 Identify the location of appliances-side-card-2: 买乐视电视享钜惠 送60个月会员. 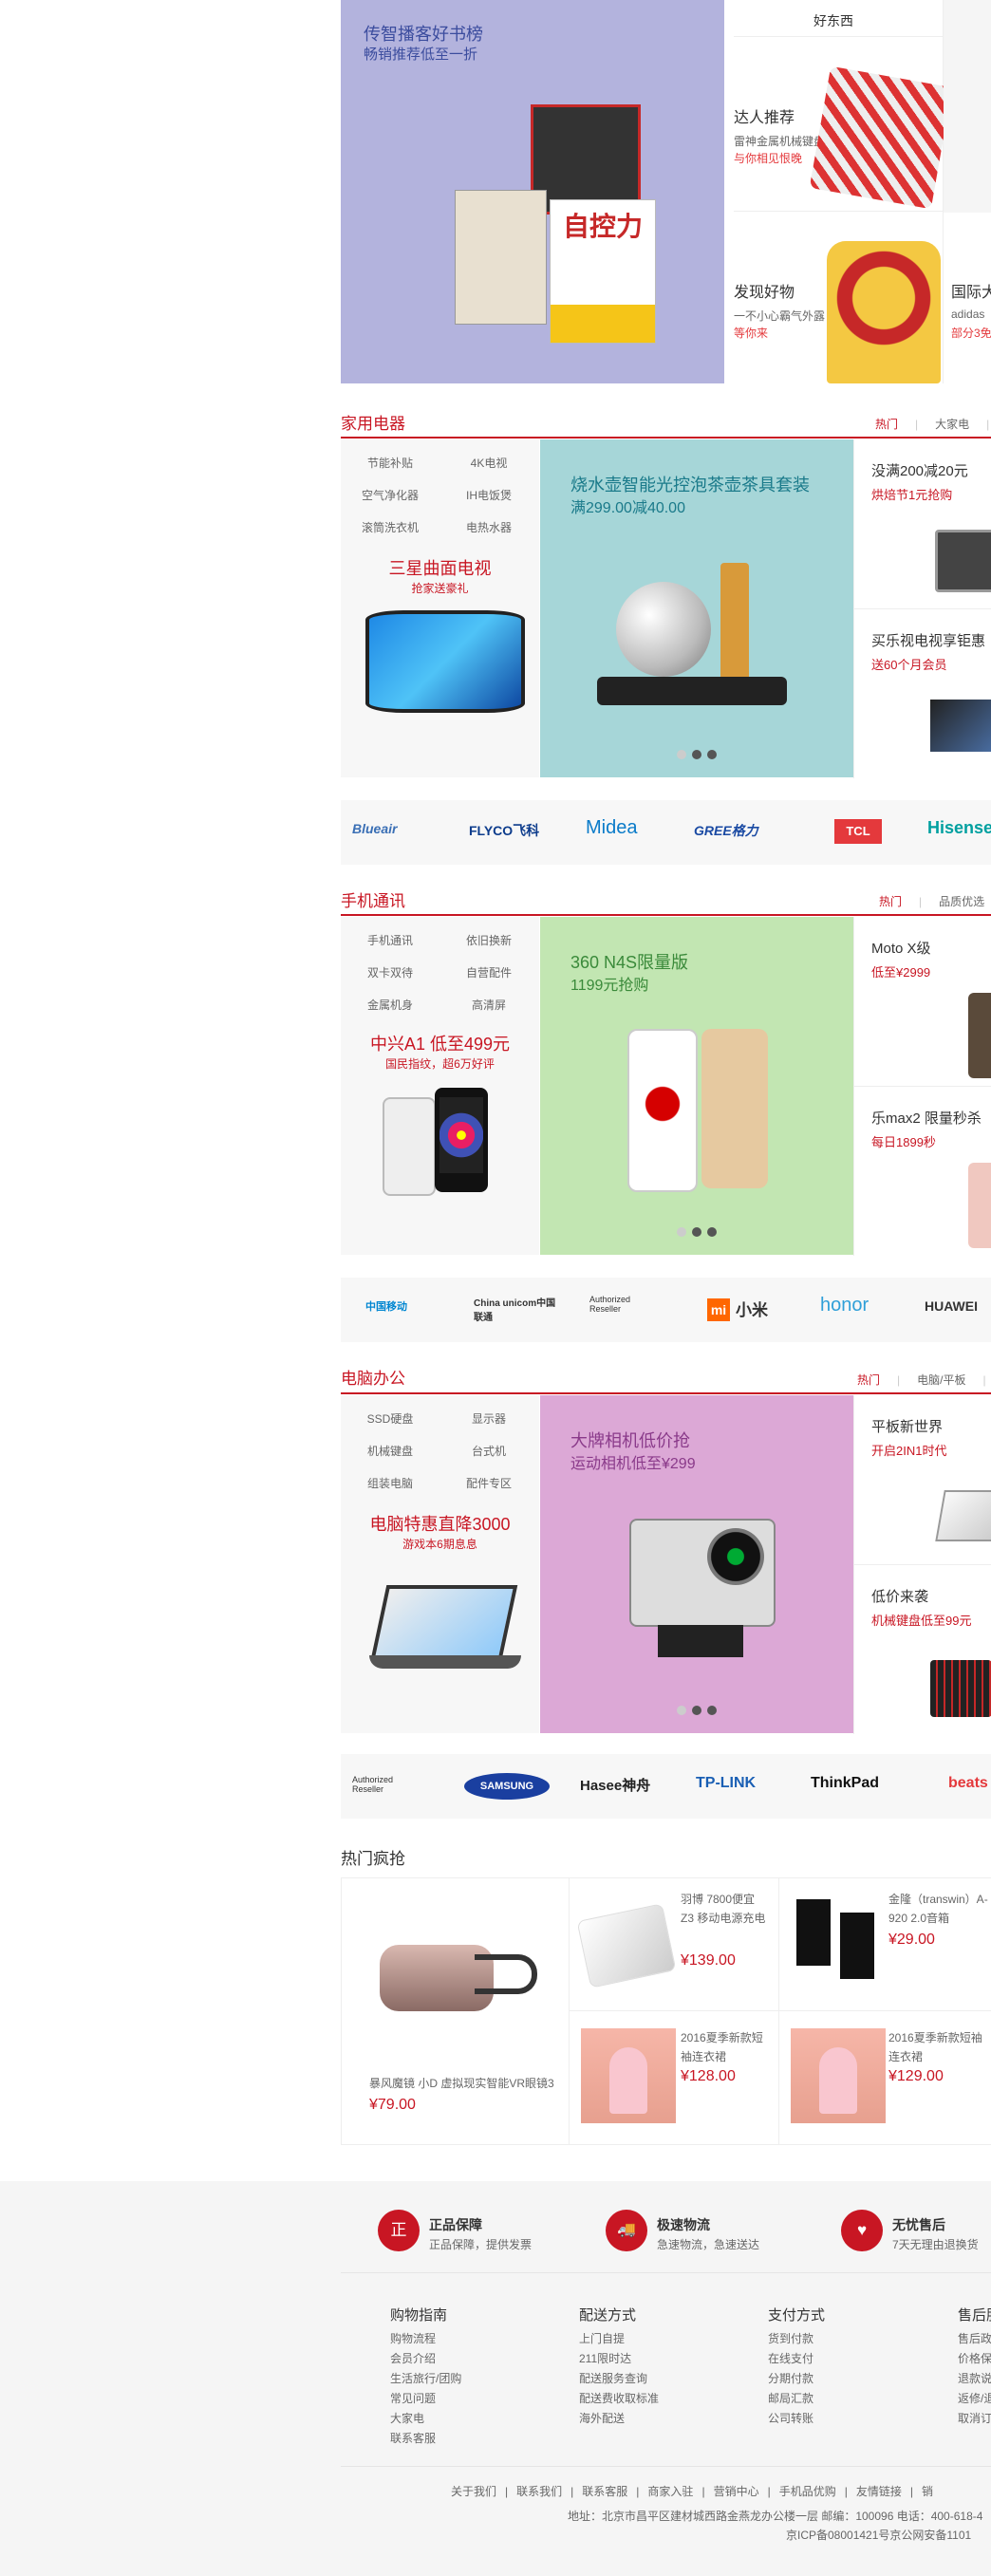
(922, 693).